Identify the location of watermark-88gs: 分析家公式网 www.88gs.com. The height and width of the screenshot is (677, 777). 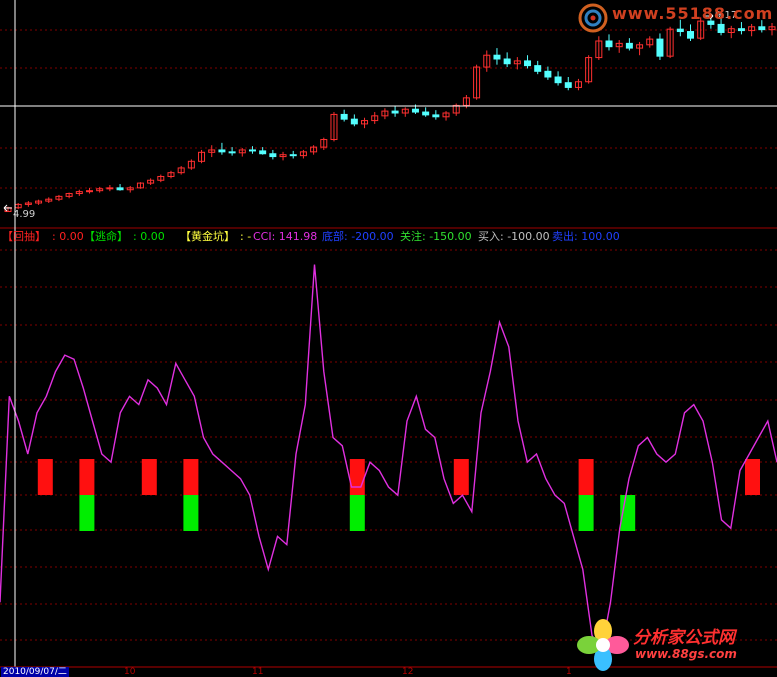
(675, 645).